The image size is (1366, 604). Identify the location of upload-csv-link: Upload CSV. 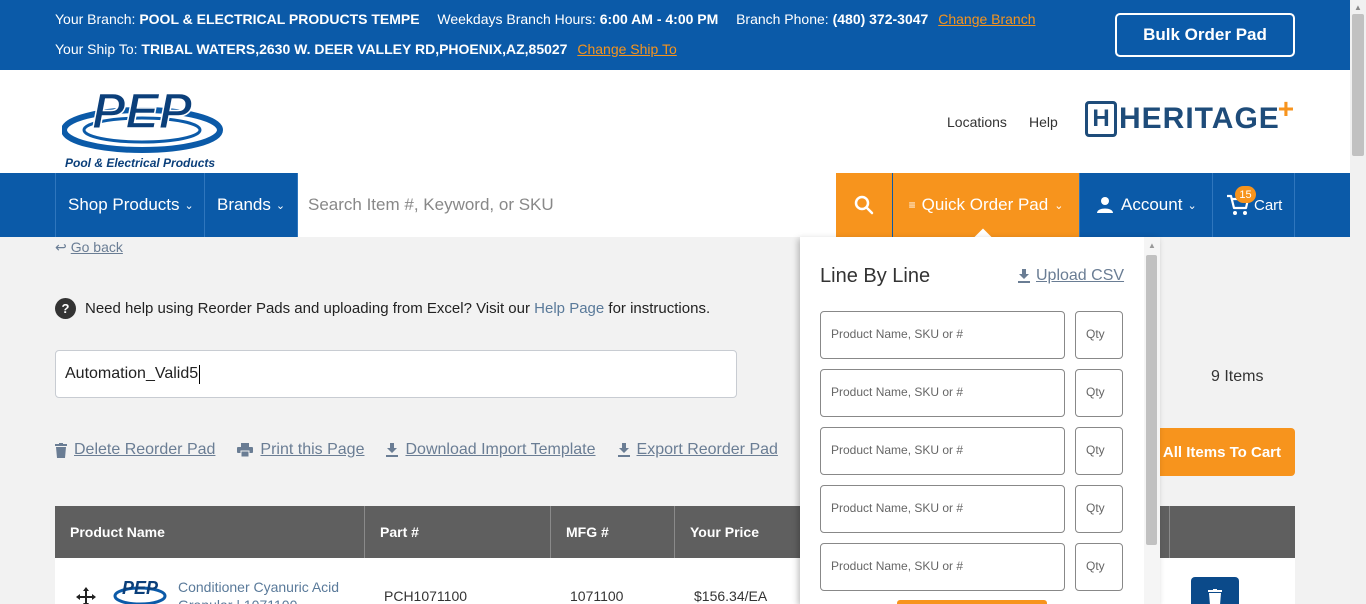
(1071, 276).